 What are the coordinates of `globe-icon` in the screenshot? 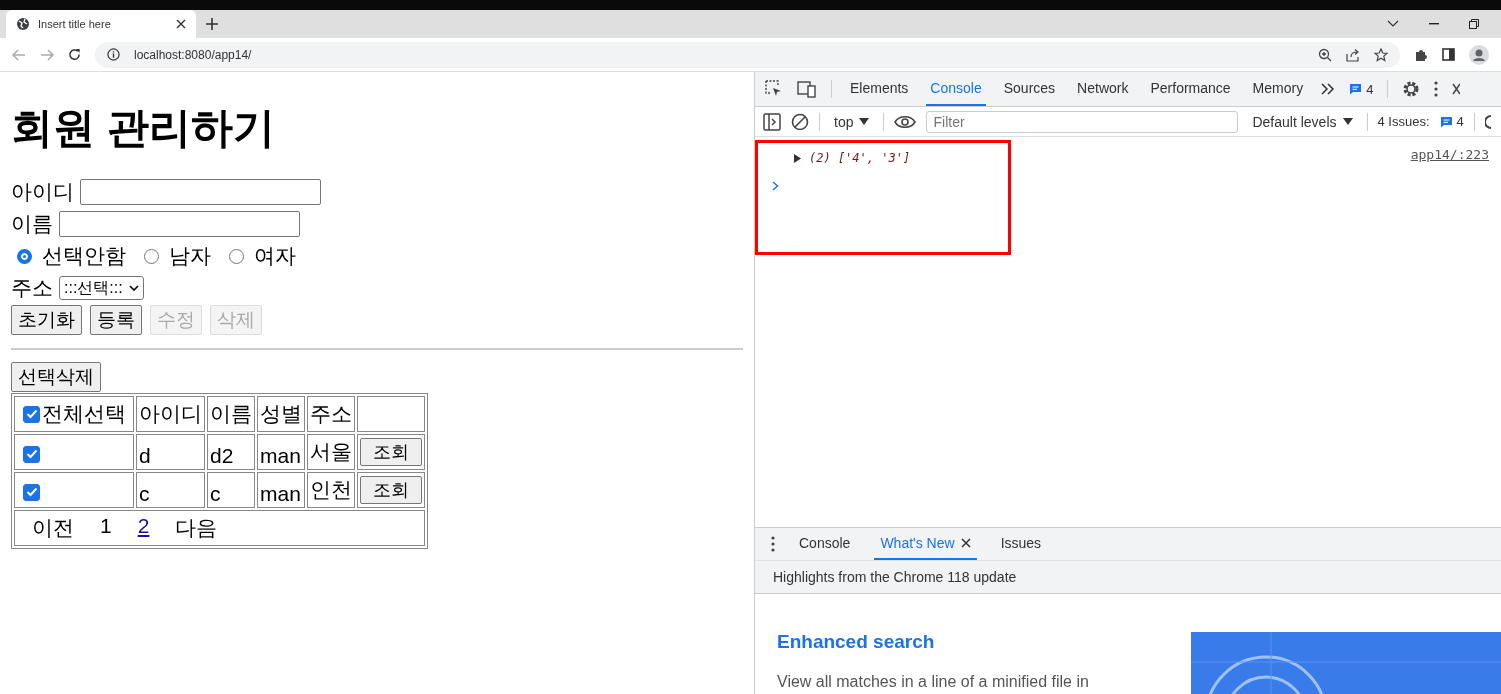 It's located at (23, 24).